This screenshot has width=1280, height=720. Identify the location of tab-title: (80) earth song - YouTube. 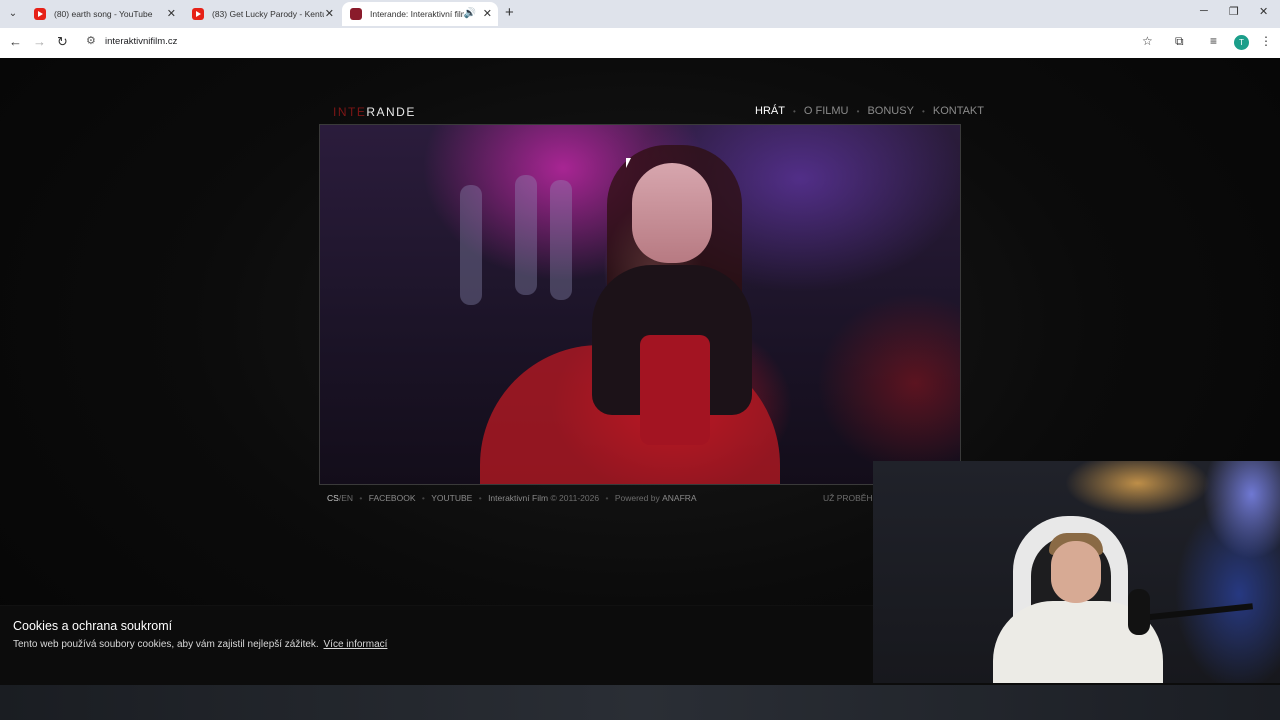
(103, 14).